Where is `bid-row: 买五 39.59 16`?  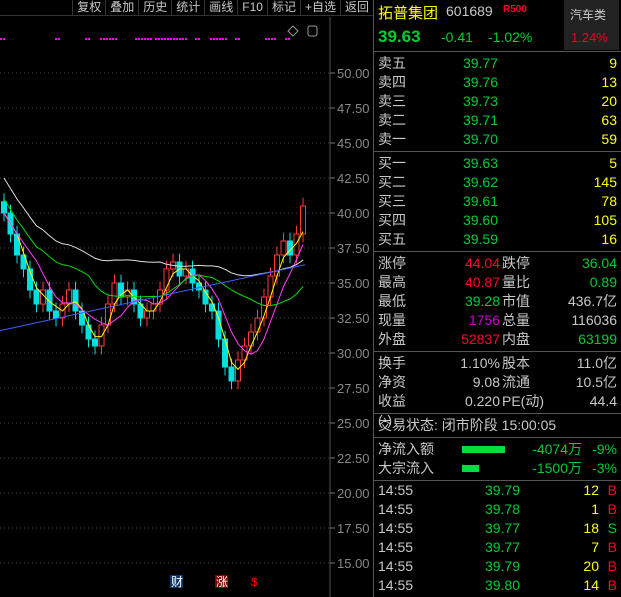 bid-row: 买五 39.59 16 is located at coordinates (497, 239).